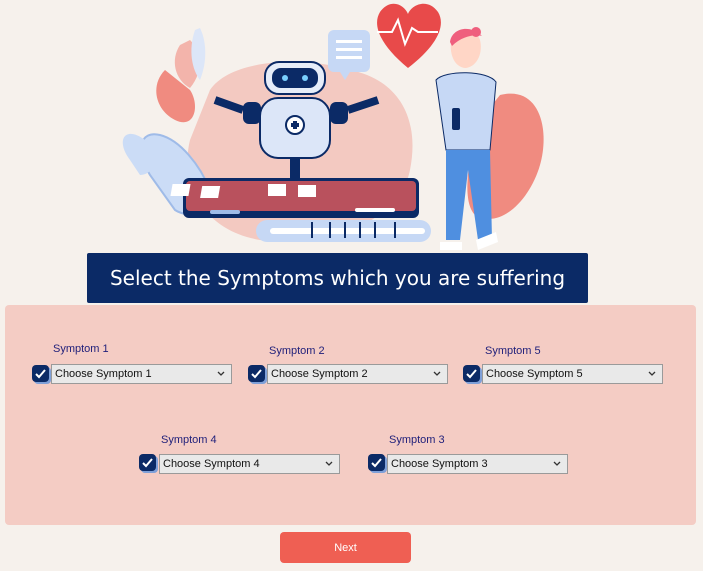  I want to click on symptom-1-label: Symptom 1, so click(81, 349).